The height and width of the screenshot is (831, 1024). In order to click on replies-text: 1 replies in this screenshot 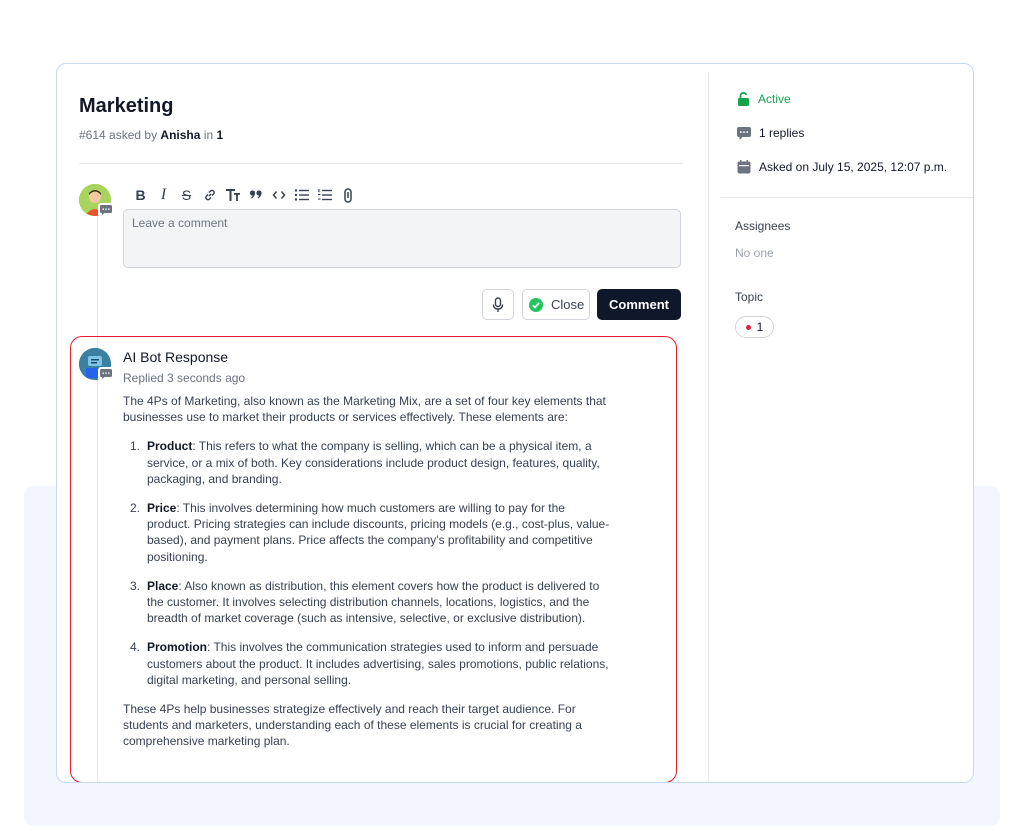, I will do `click(782, 133)`.